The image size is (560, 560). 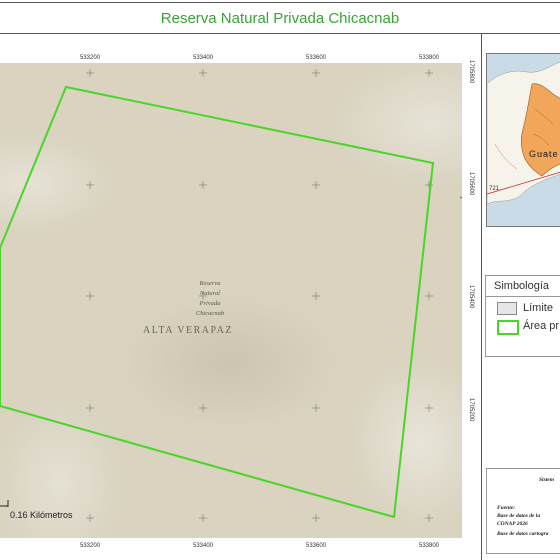 I want to click on source-line: Base de datos cartogra, so click(x=523, y=534).